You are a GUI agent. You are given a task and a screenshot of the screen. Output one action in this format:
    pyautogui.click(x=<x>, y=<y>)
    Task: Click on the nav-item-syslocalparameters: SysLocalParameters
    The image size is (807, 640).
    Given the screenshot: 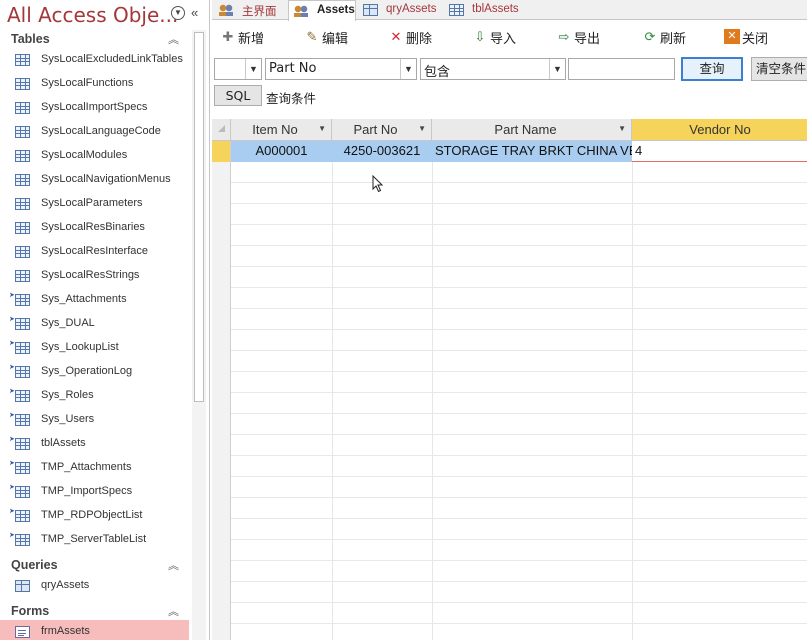 What is the action you would take?
    pyautogui.click(x=94, y=204)
    